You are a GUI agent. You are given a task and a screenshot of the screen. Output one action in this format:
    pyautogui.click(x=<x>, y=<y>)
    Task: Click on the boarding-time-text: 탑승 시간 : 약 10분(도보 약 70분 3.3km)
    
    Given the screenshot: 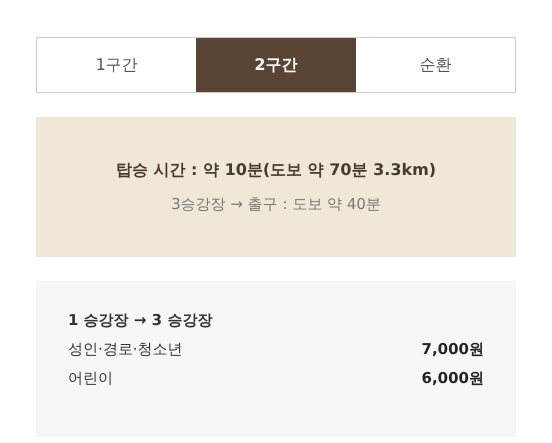 What is the action you would take?
    pyautogui.click(x=276, y=170)
    